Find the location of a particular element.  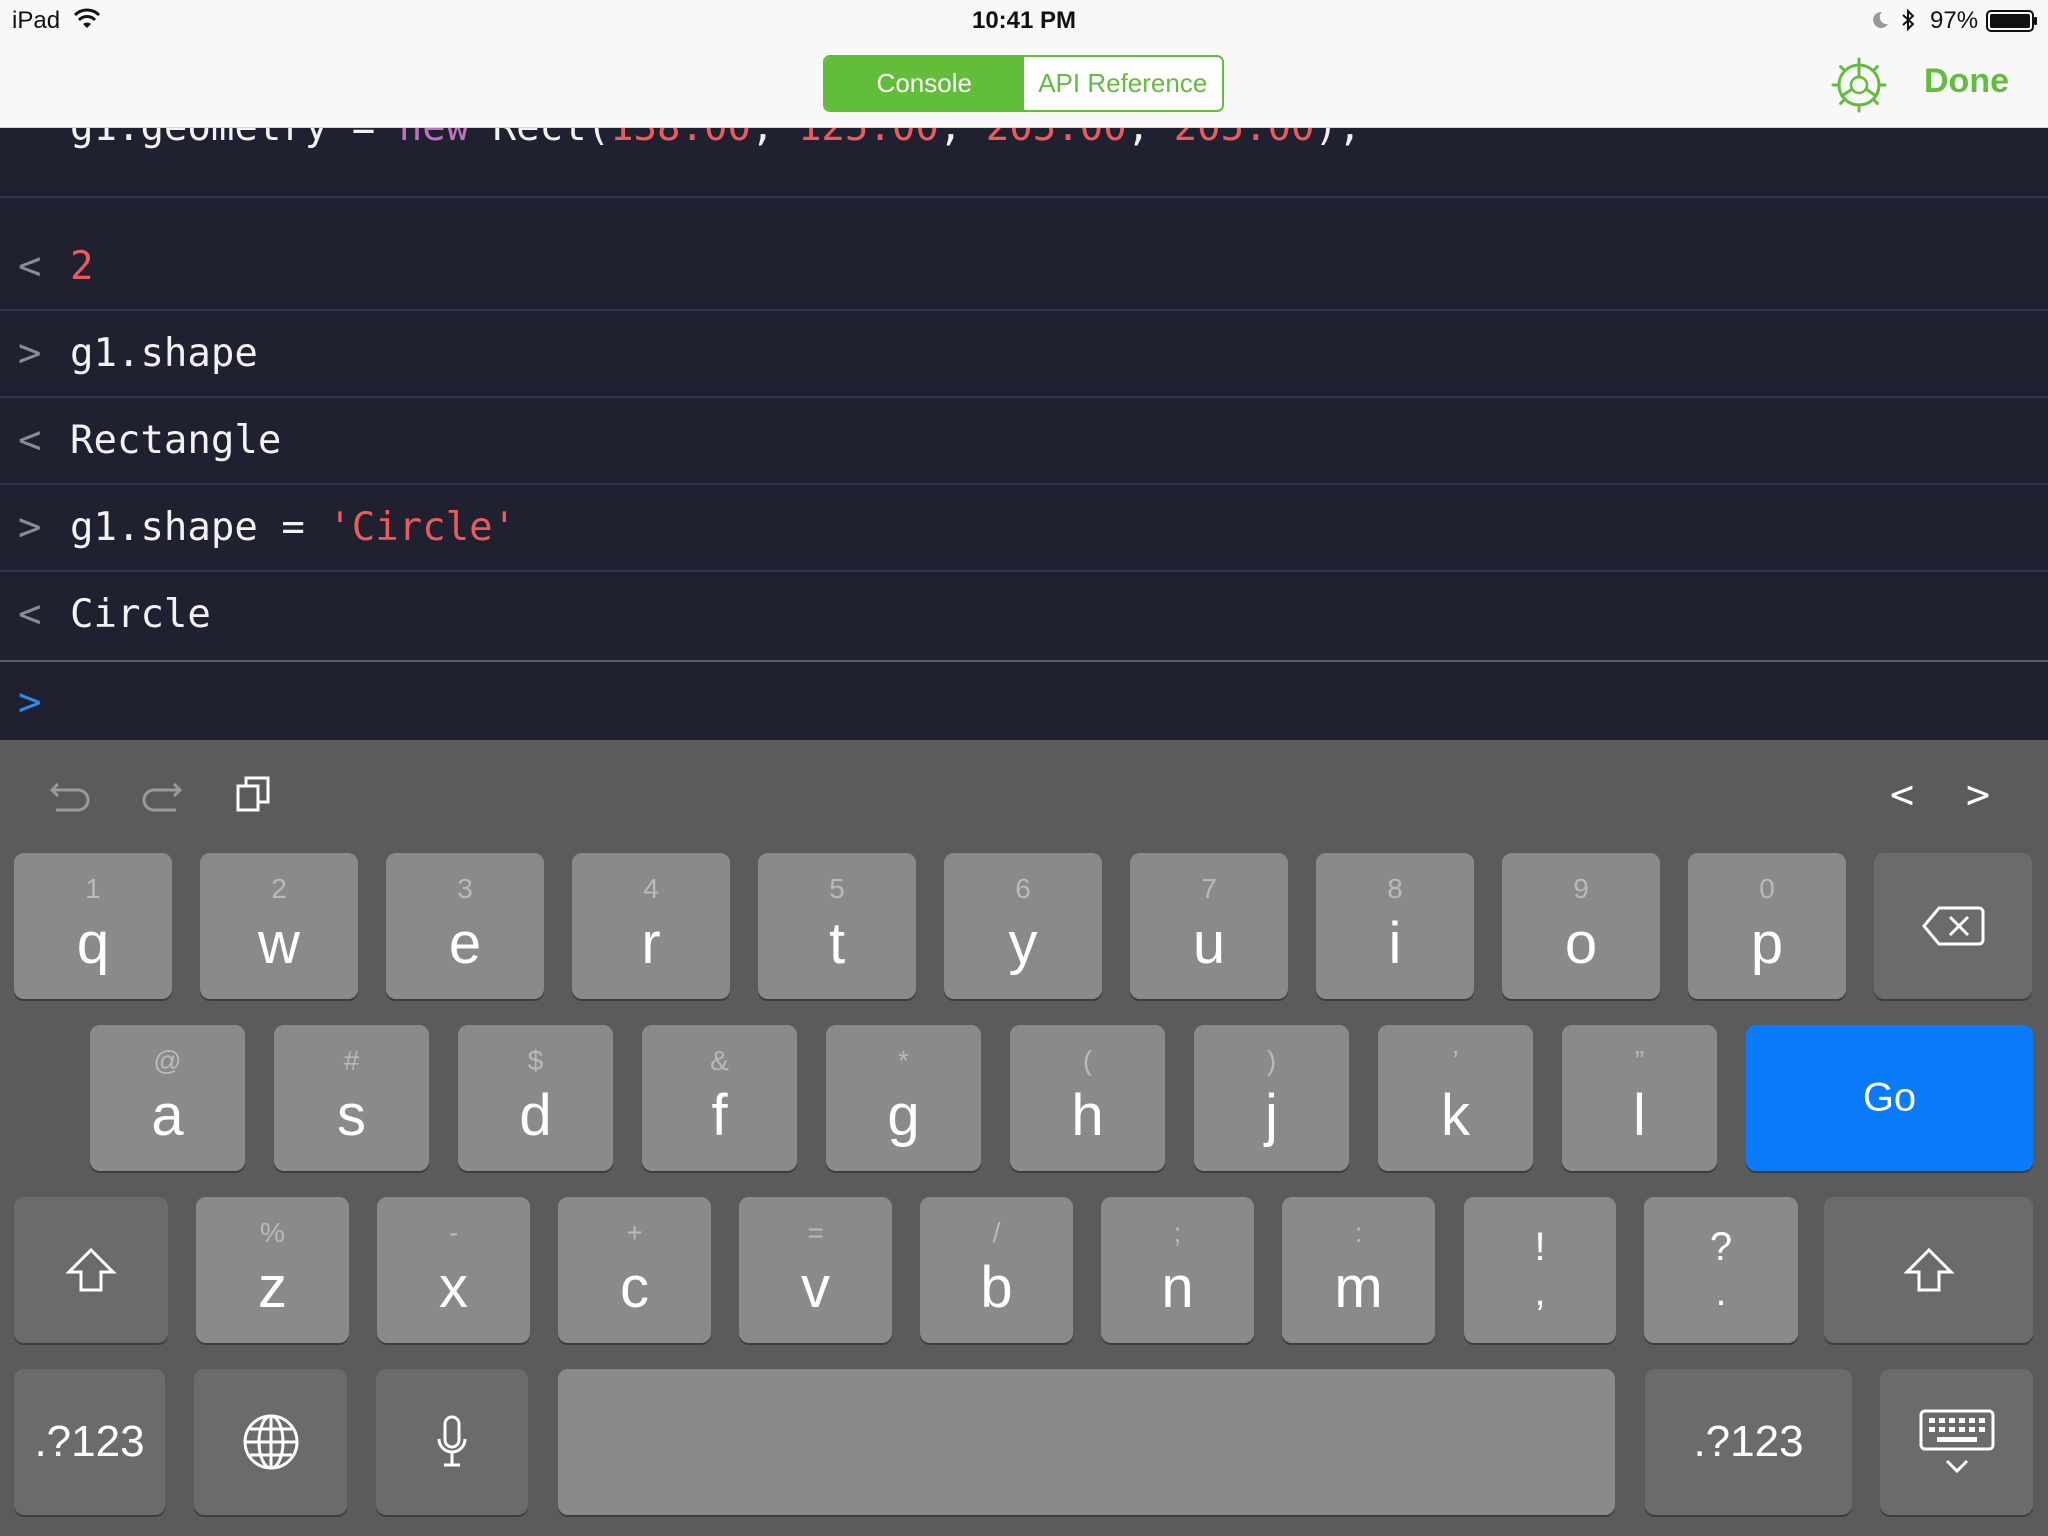

key-label: t is located at coordinates (837, 943).